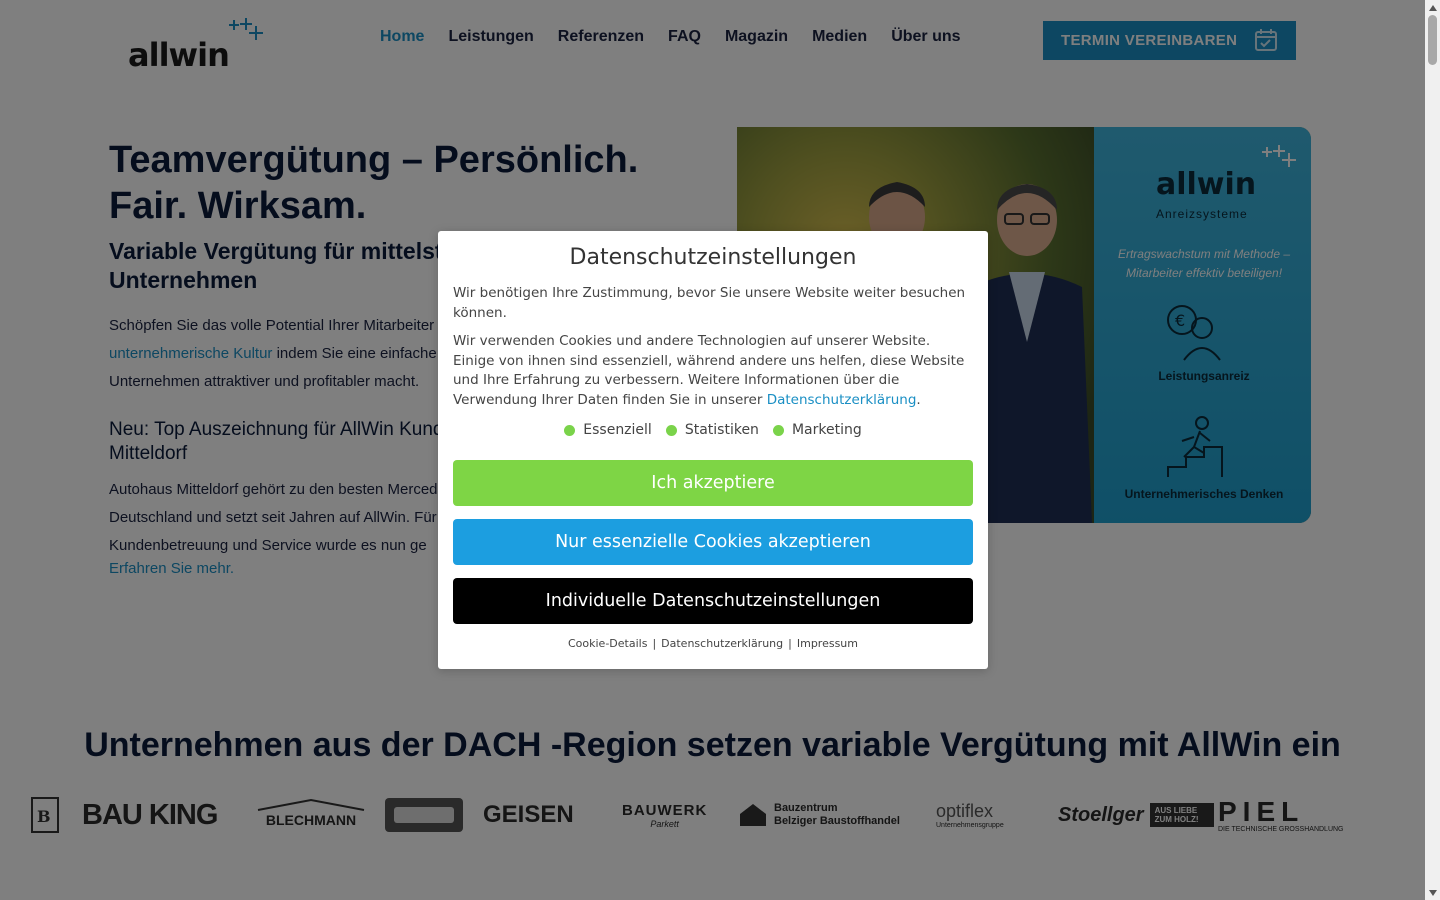 This screenshot has width=1440, height=900. Describe the element at coordinates (713, 483) in the screenshot. I see `accept-all-button: Ich akzeptiere` at that location.